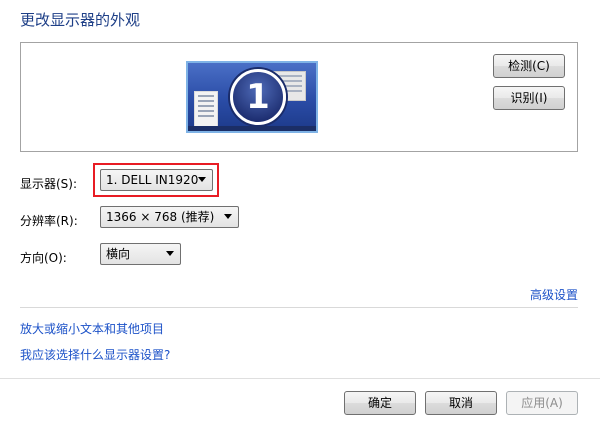  Describe the element at coordinates (258, 97) in the screenshot. I see `monitor-number-badge: 1` at that location.